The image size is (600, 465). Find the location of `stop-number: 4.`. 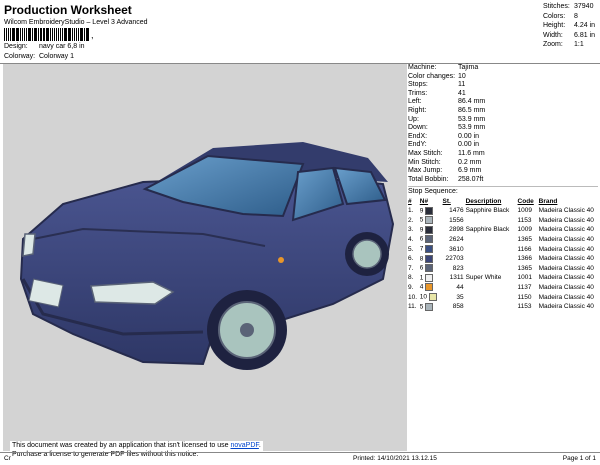

stop-number: 4. is located at coordinates (411, 239).